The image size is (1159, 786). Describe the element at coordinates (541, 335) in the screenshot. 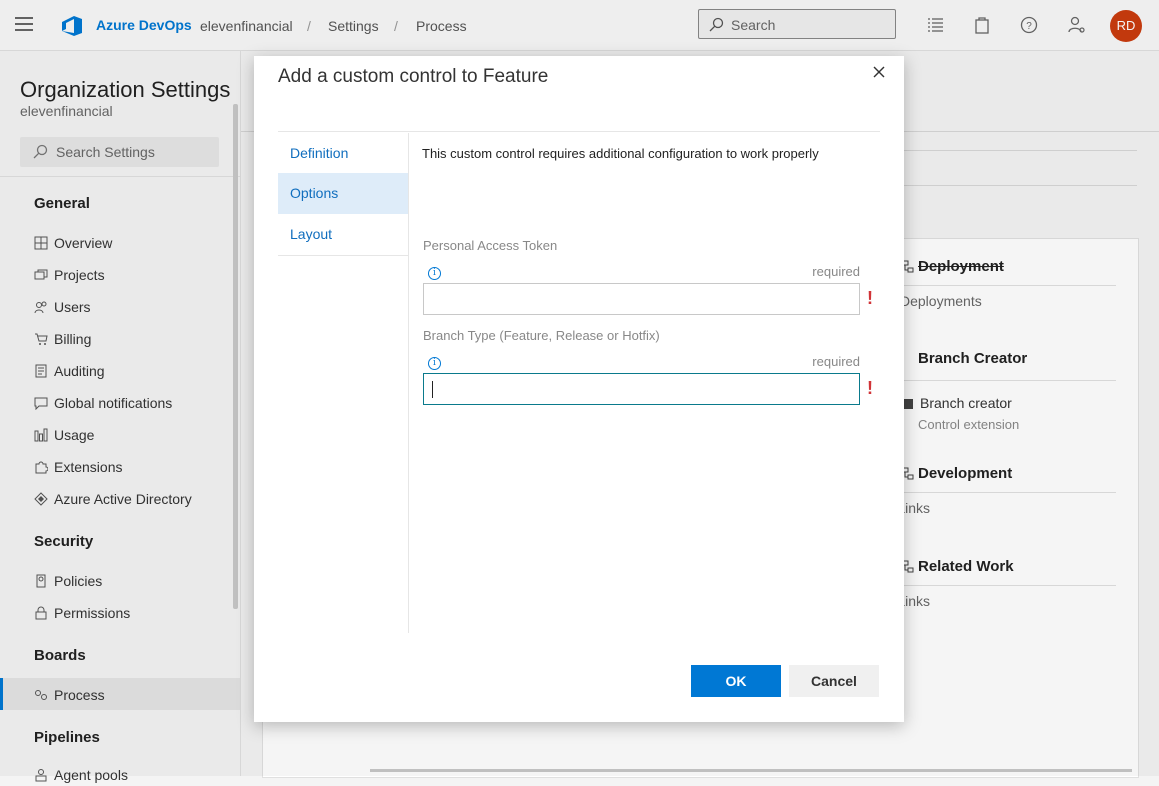

I see `branch-type-label: Branch Type (Feature, Release or Hotfix)` at that location.